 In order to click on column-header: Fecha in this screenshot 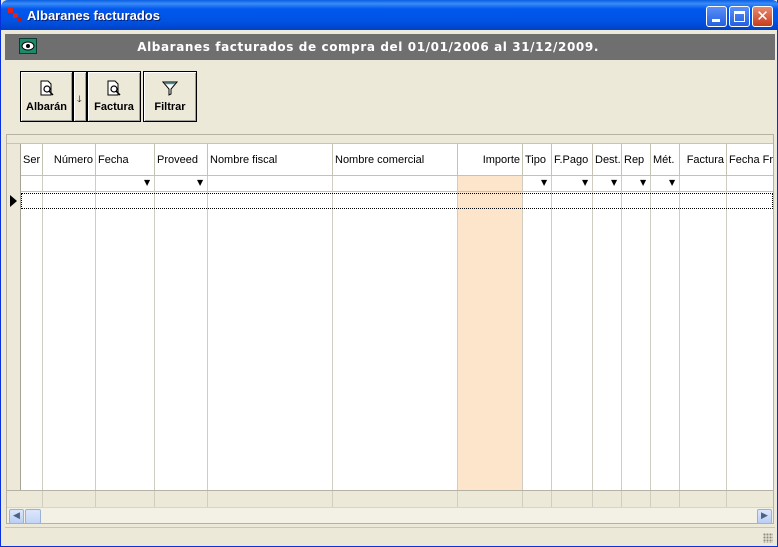, I will do `click(125, 160)`.